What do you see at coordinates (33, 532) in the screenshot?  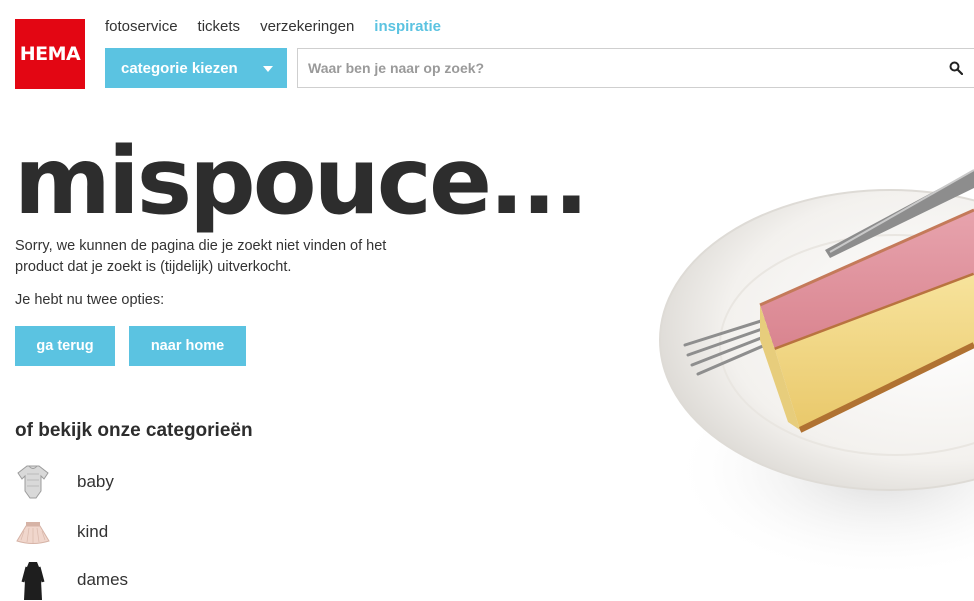 I see `tutu-skirt-icon` at bounding box center [33, 532].